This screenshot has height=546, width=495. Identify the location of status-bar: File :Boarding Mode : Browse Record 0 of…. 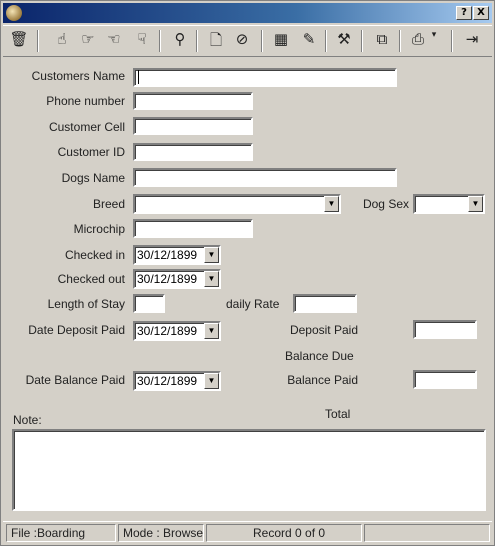
(247, 532).